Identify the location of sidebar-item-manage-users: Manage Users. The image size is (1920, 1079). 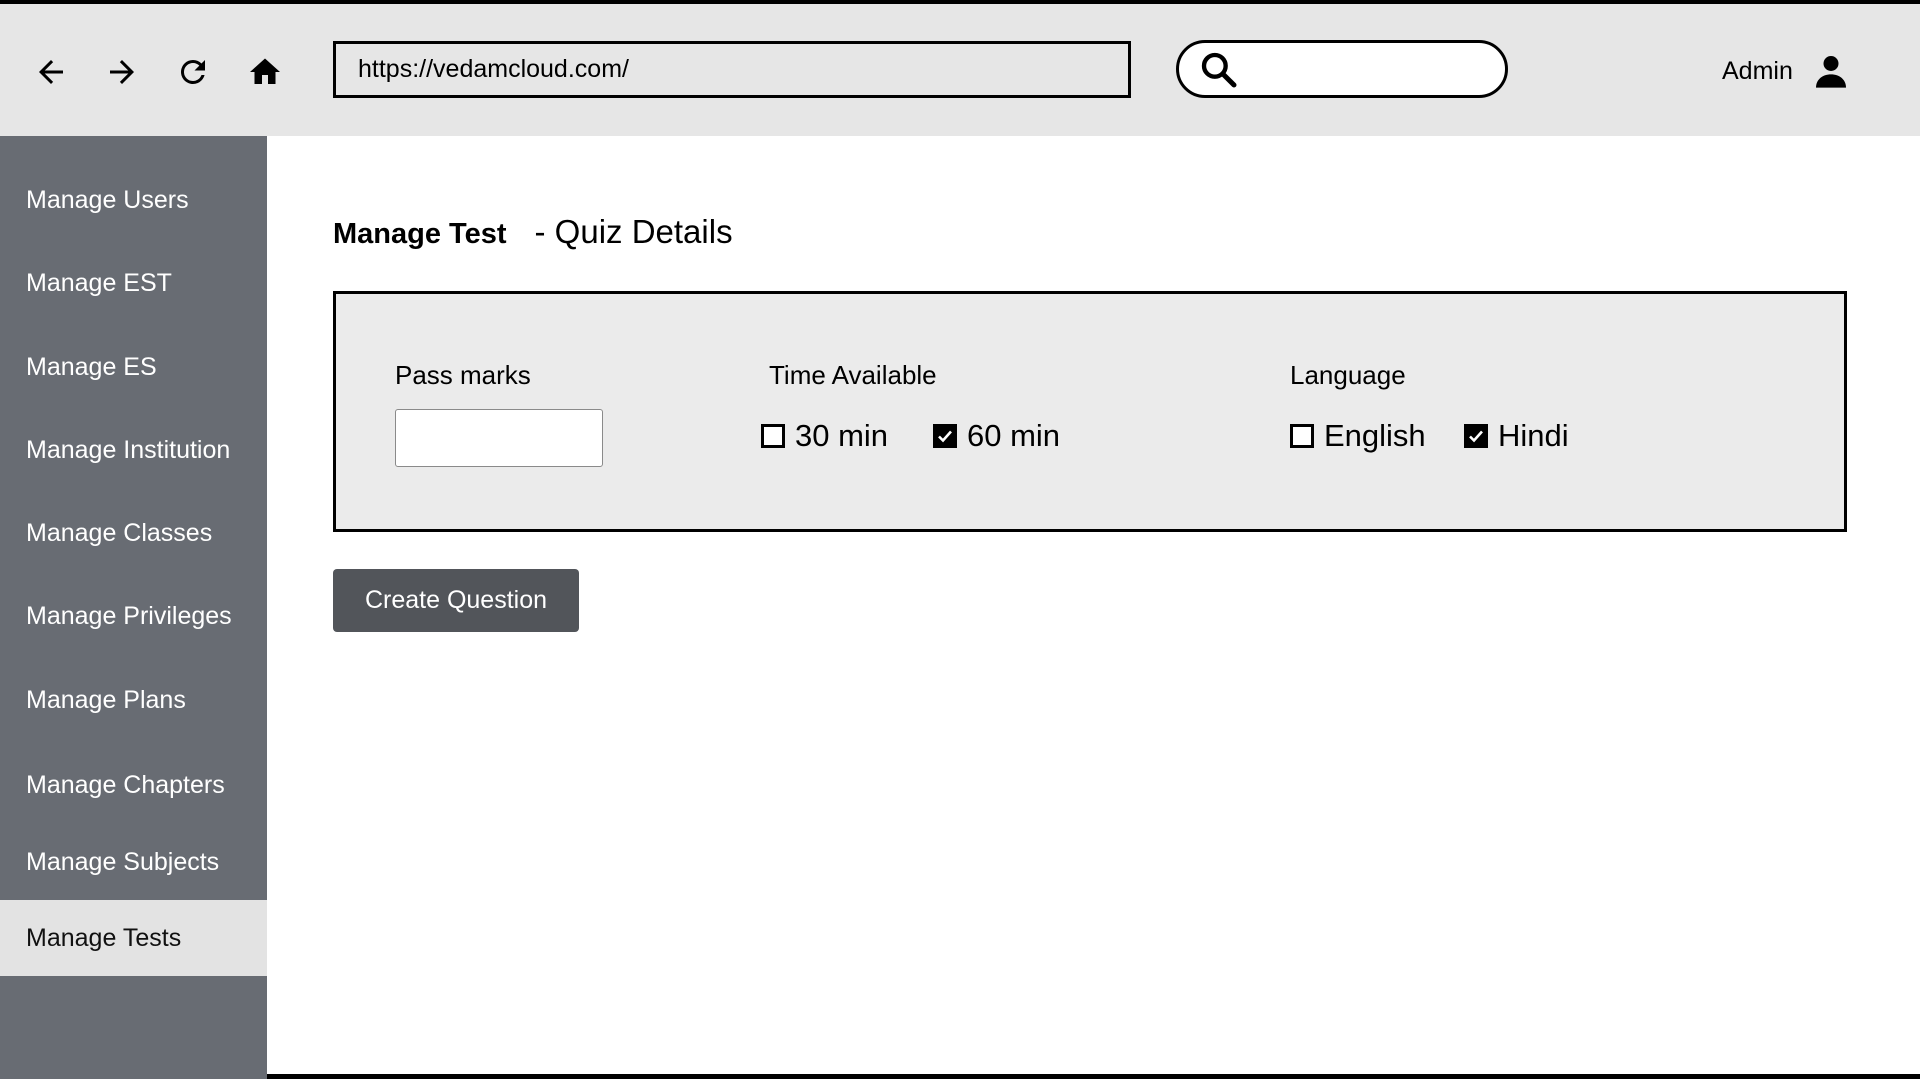
(133, 200).